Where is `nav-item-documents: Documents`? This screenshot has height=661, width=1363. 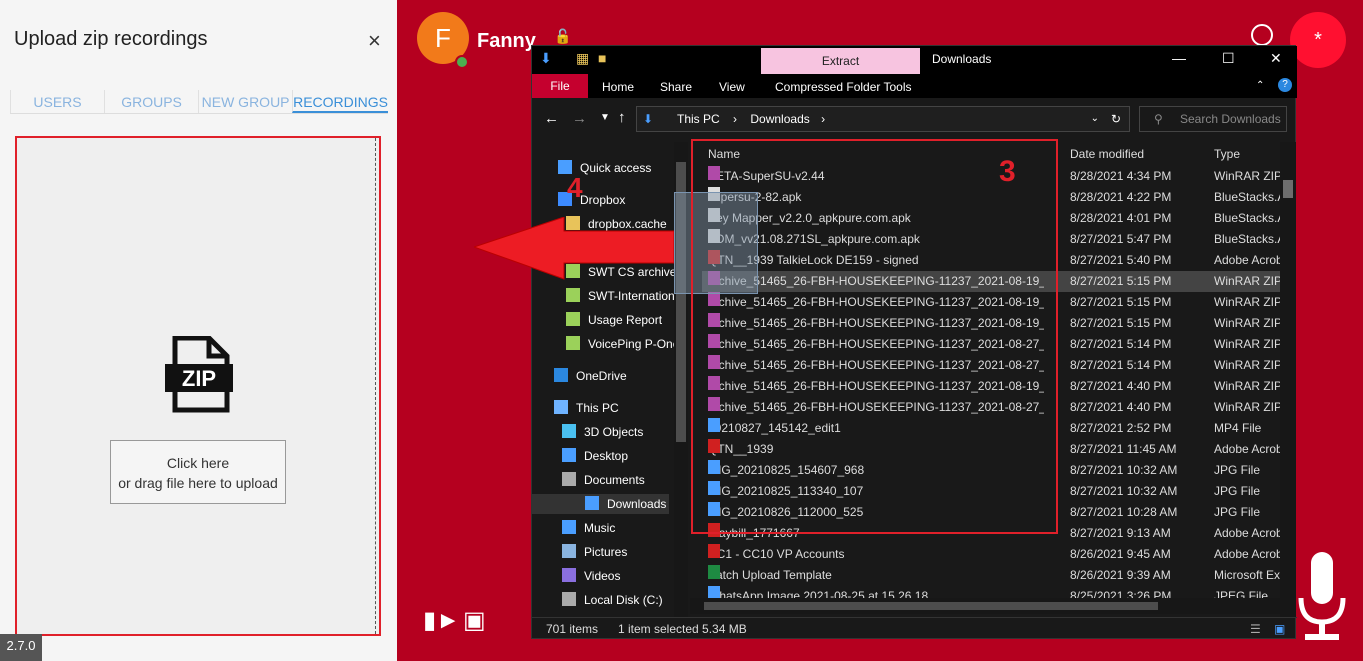
nav-item-documents: Documents is located at coordinates (618, 480).